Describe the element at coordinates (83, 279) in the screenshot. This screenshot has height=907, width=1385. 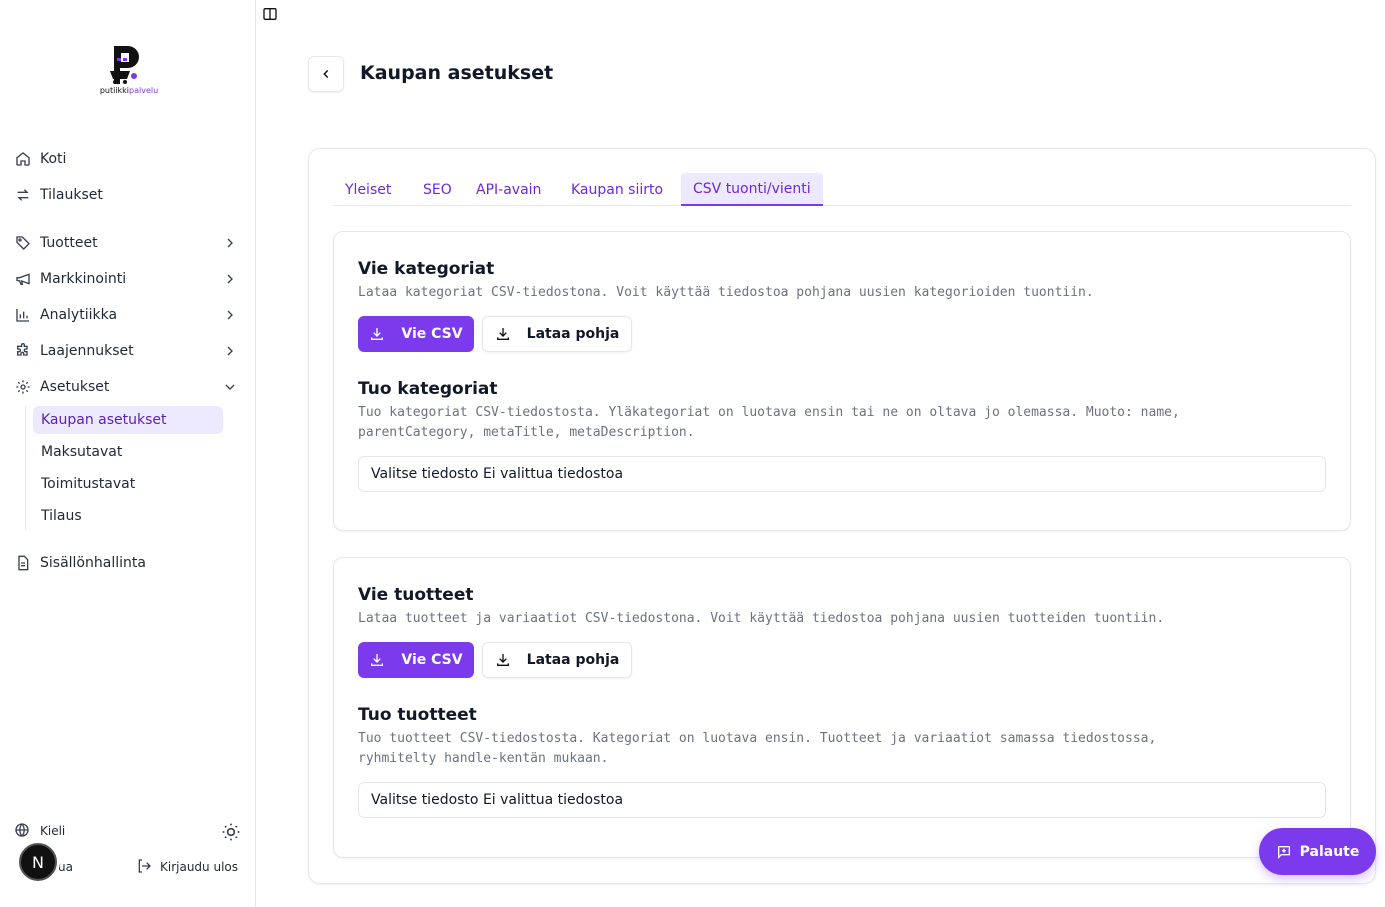
I see `sidebar-item-label: Markkinointi` at that location.